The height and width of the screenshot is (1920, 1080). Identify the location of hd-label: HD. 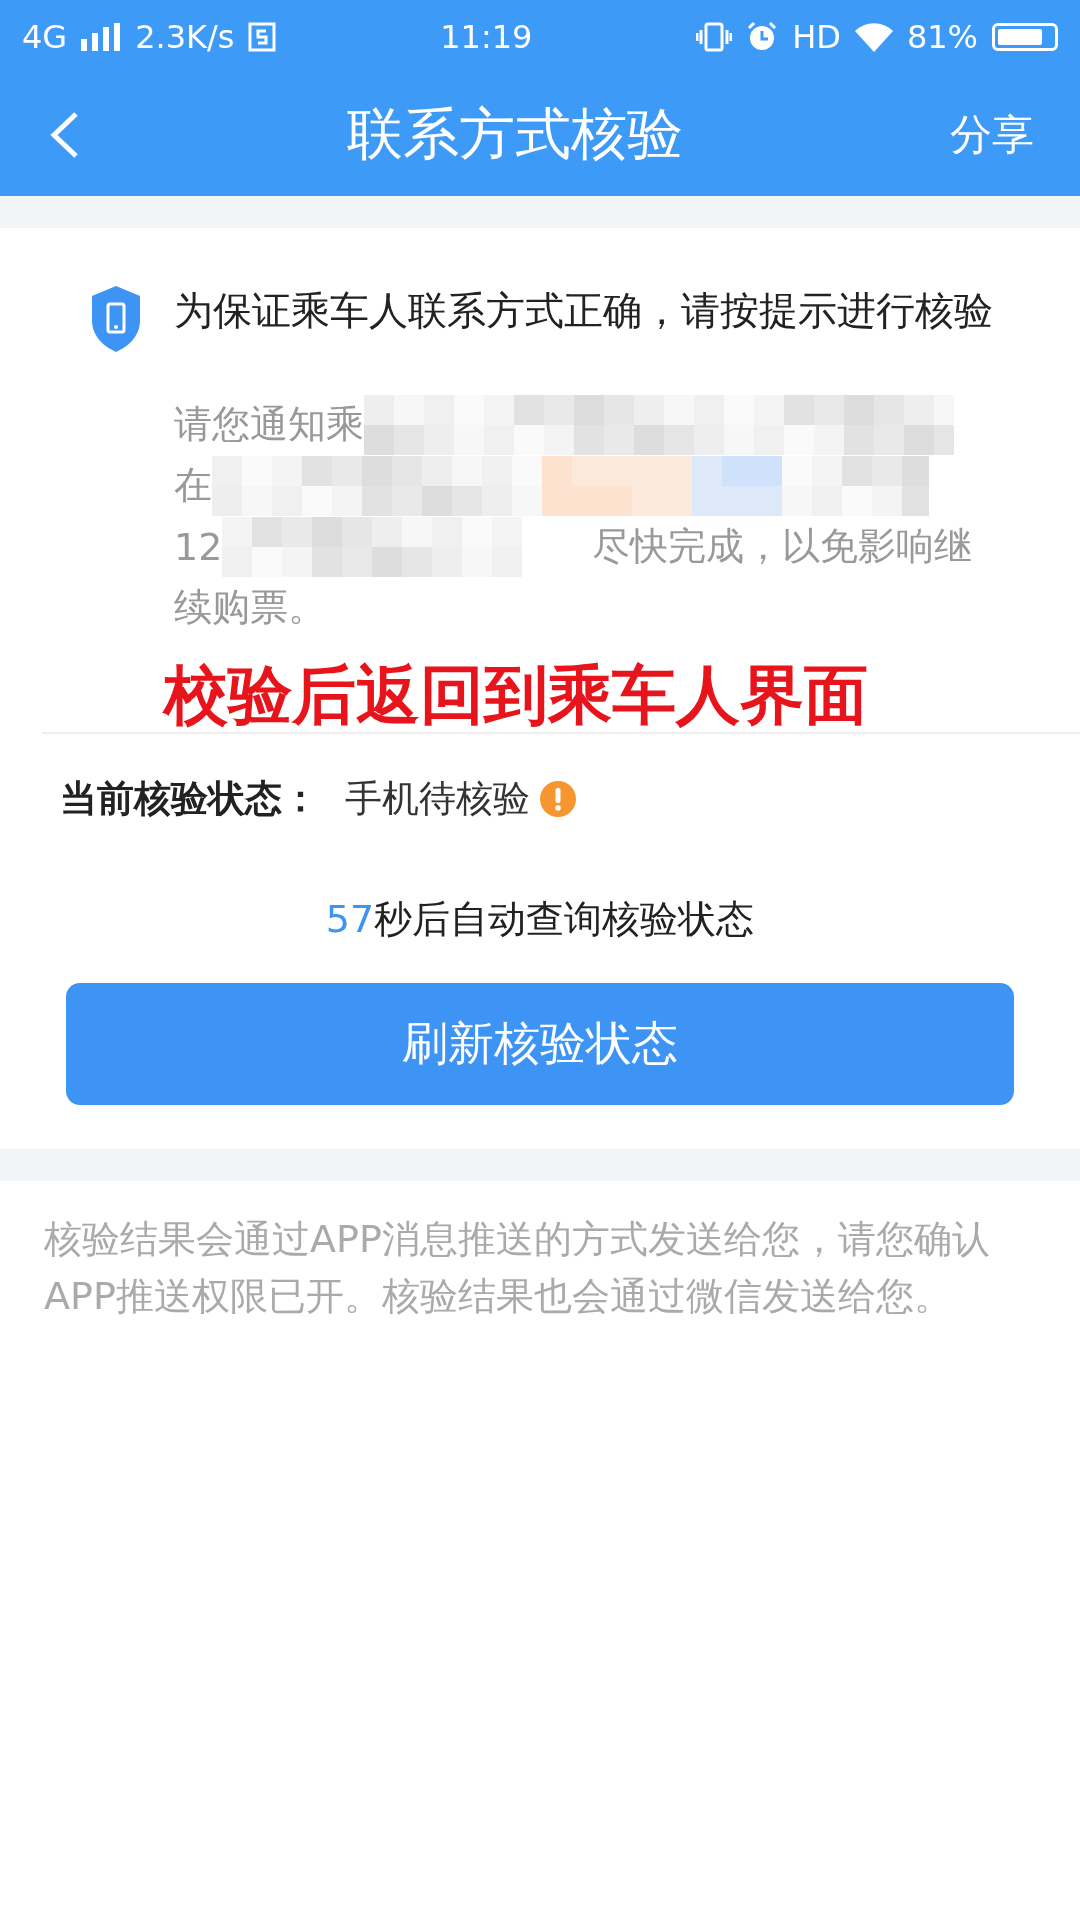
(816, 36).